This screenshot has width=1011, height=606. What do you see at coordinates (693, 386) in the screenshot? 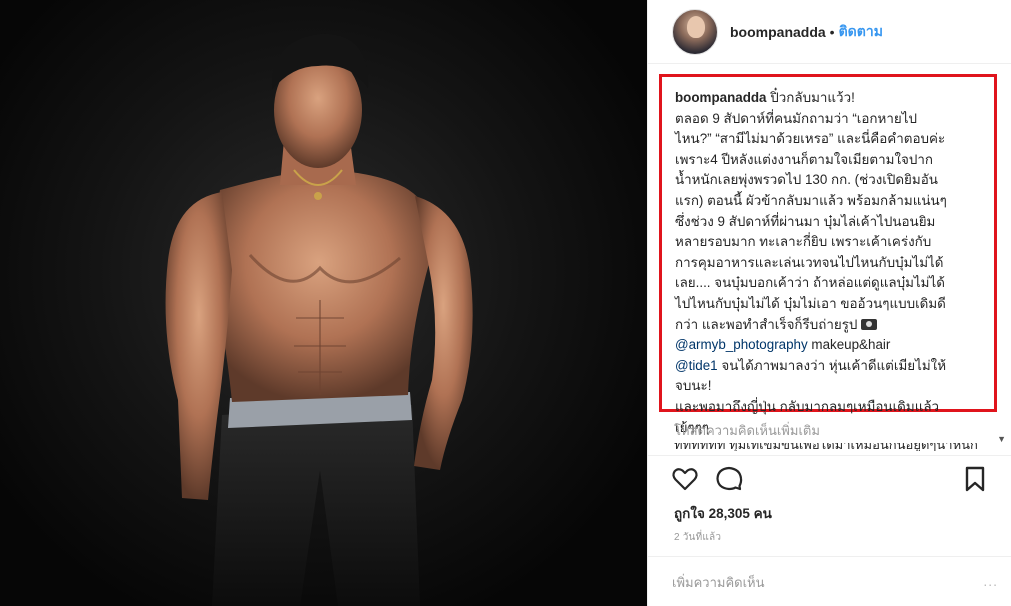
I see `caption-line: จบนะ!` at bounding box center [693, 386].